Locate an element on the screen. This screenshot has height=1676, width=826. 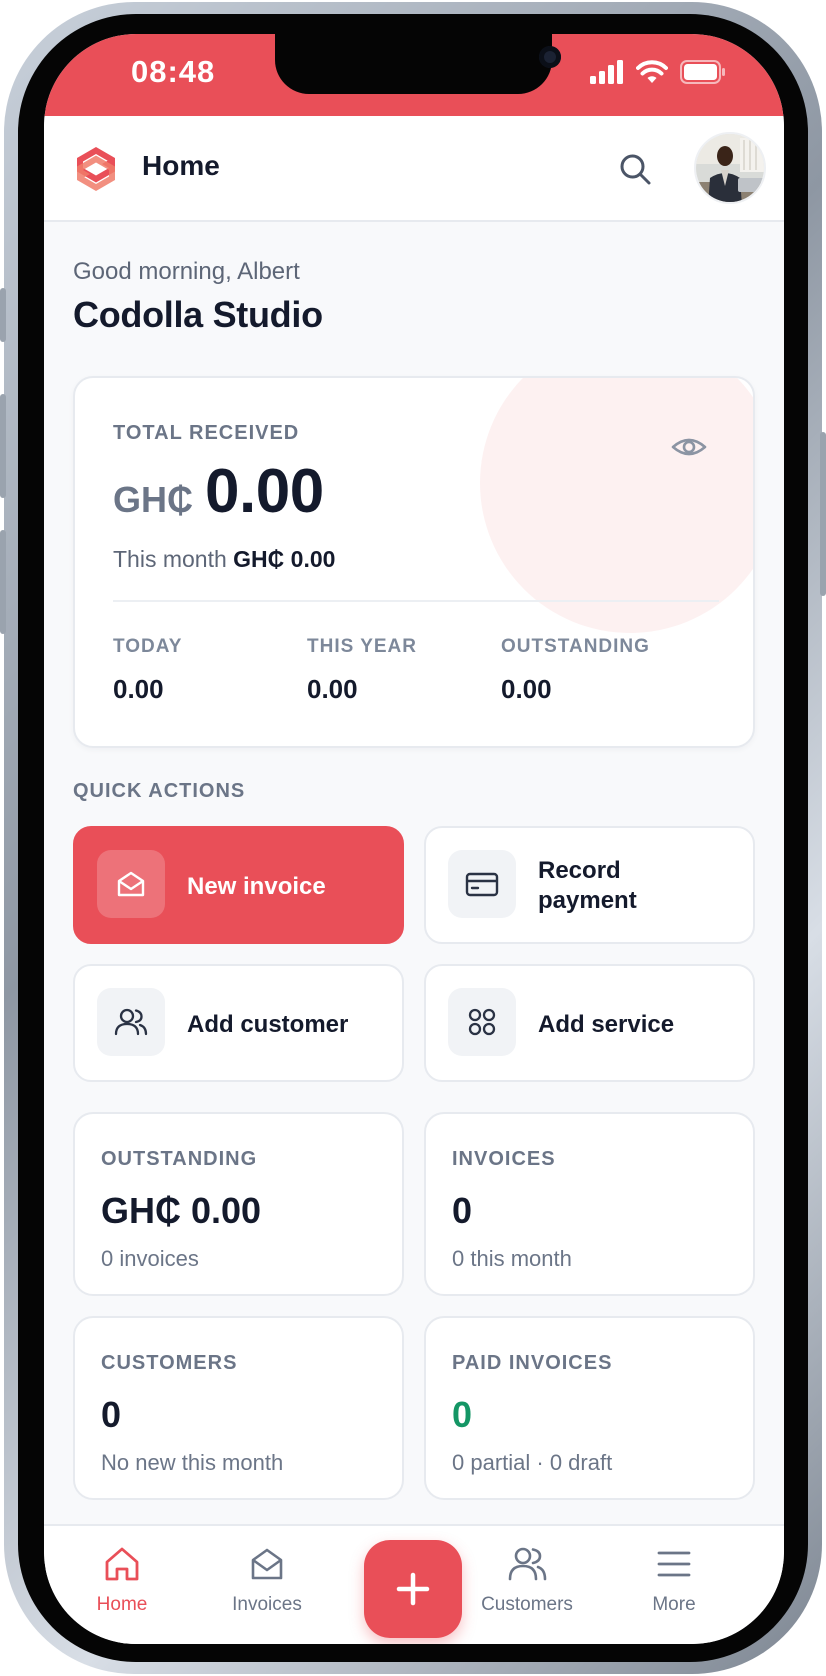
status-bar: 08:48 is located at coordinates (414, 75).